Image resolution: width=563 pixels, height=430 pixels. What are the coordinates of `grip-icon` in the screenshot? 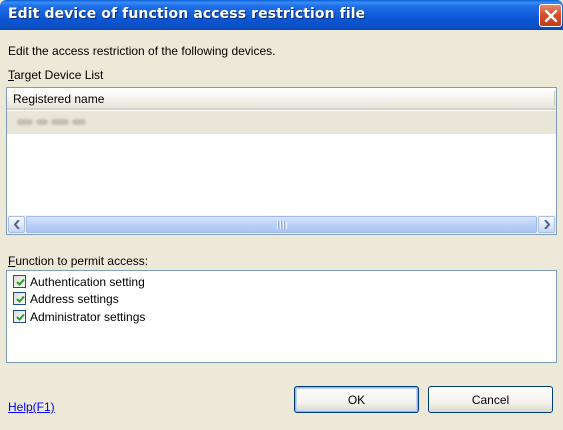 It's located at (282, 225).